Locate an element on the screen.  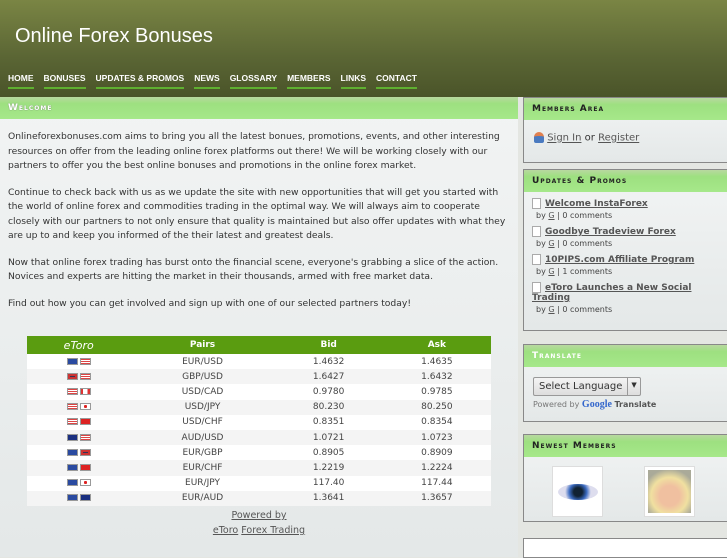
bid: 117.40 is located at coordinates (328, 483).